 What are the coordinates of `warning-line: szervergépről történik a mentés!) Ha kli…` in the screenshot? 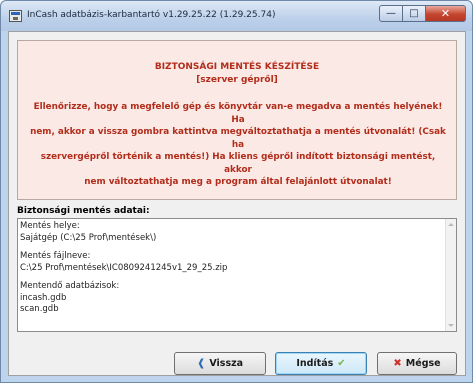 It's located at (238, 163).